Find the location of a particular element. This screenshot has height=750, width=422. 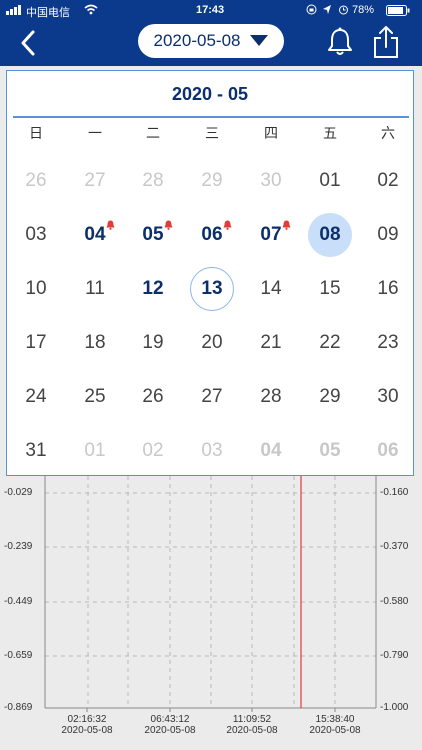

left-axis-tick-label: -0.659 is located at coordinates (18, 655).